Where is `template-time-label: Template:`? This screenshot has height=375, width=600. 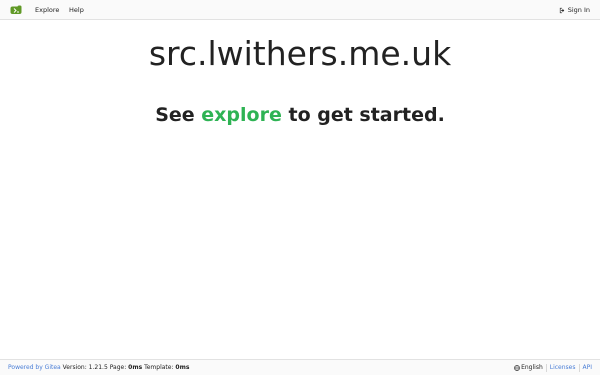
template-time-label: Template: is located at coordinates (159, 367).